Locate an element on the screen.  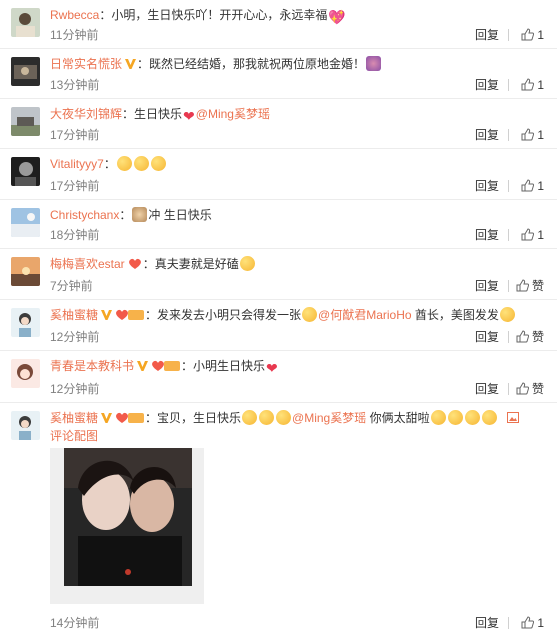
comment-text: ：生日快乐 is located at coordinates (152, 114).